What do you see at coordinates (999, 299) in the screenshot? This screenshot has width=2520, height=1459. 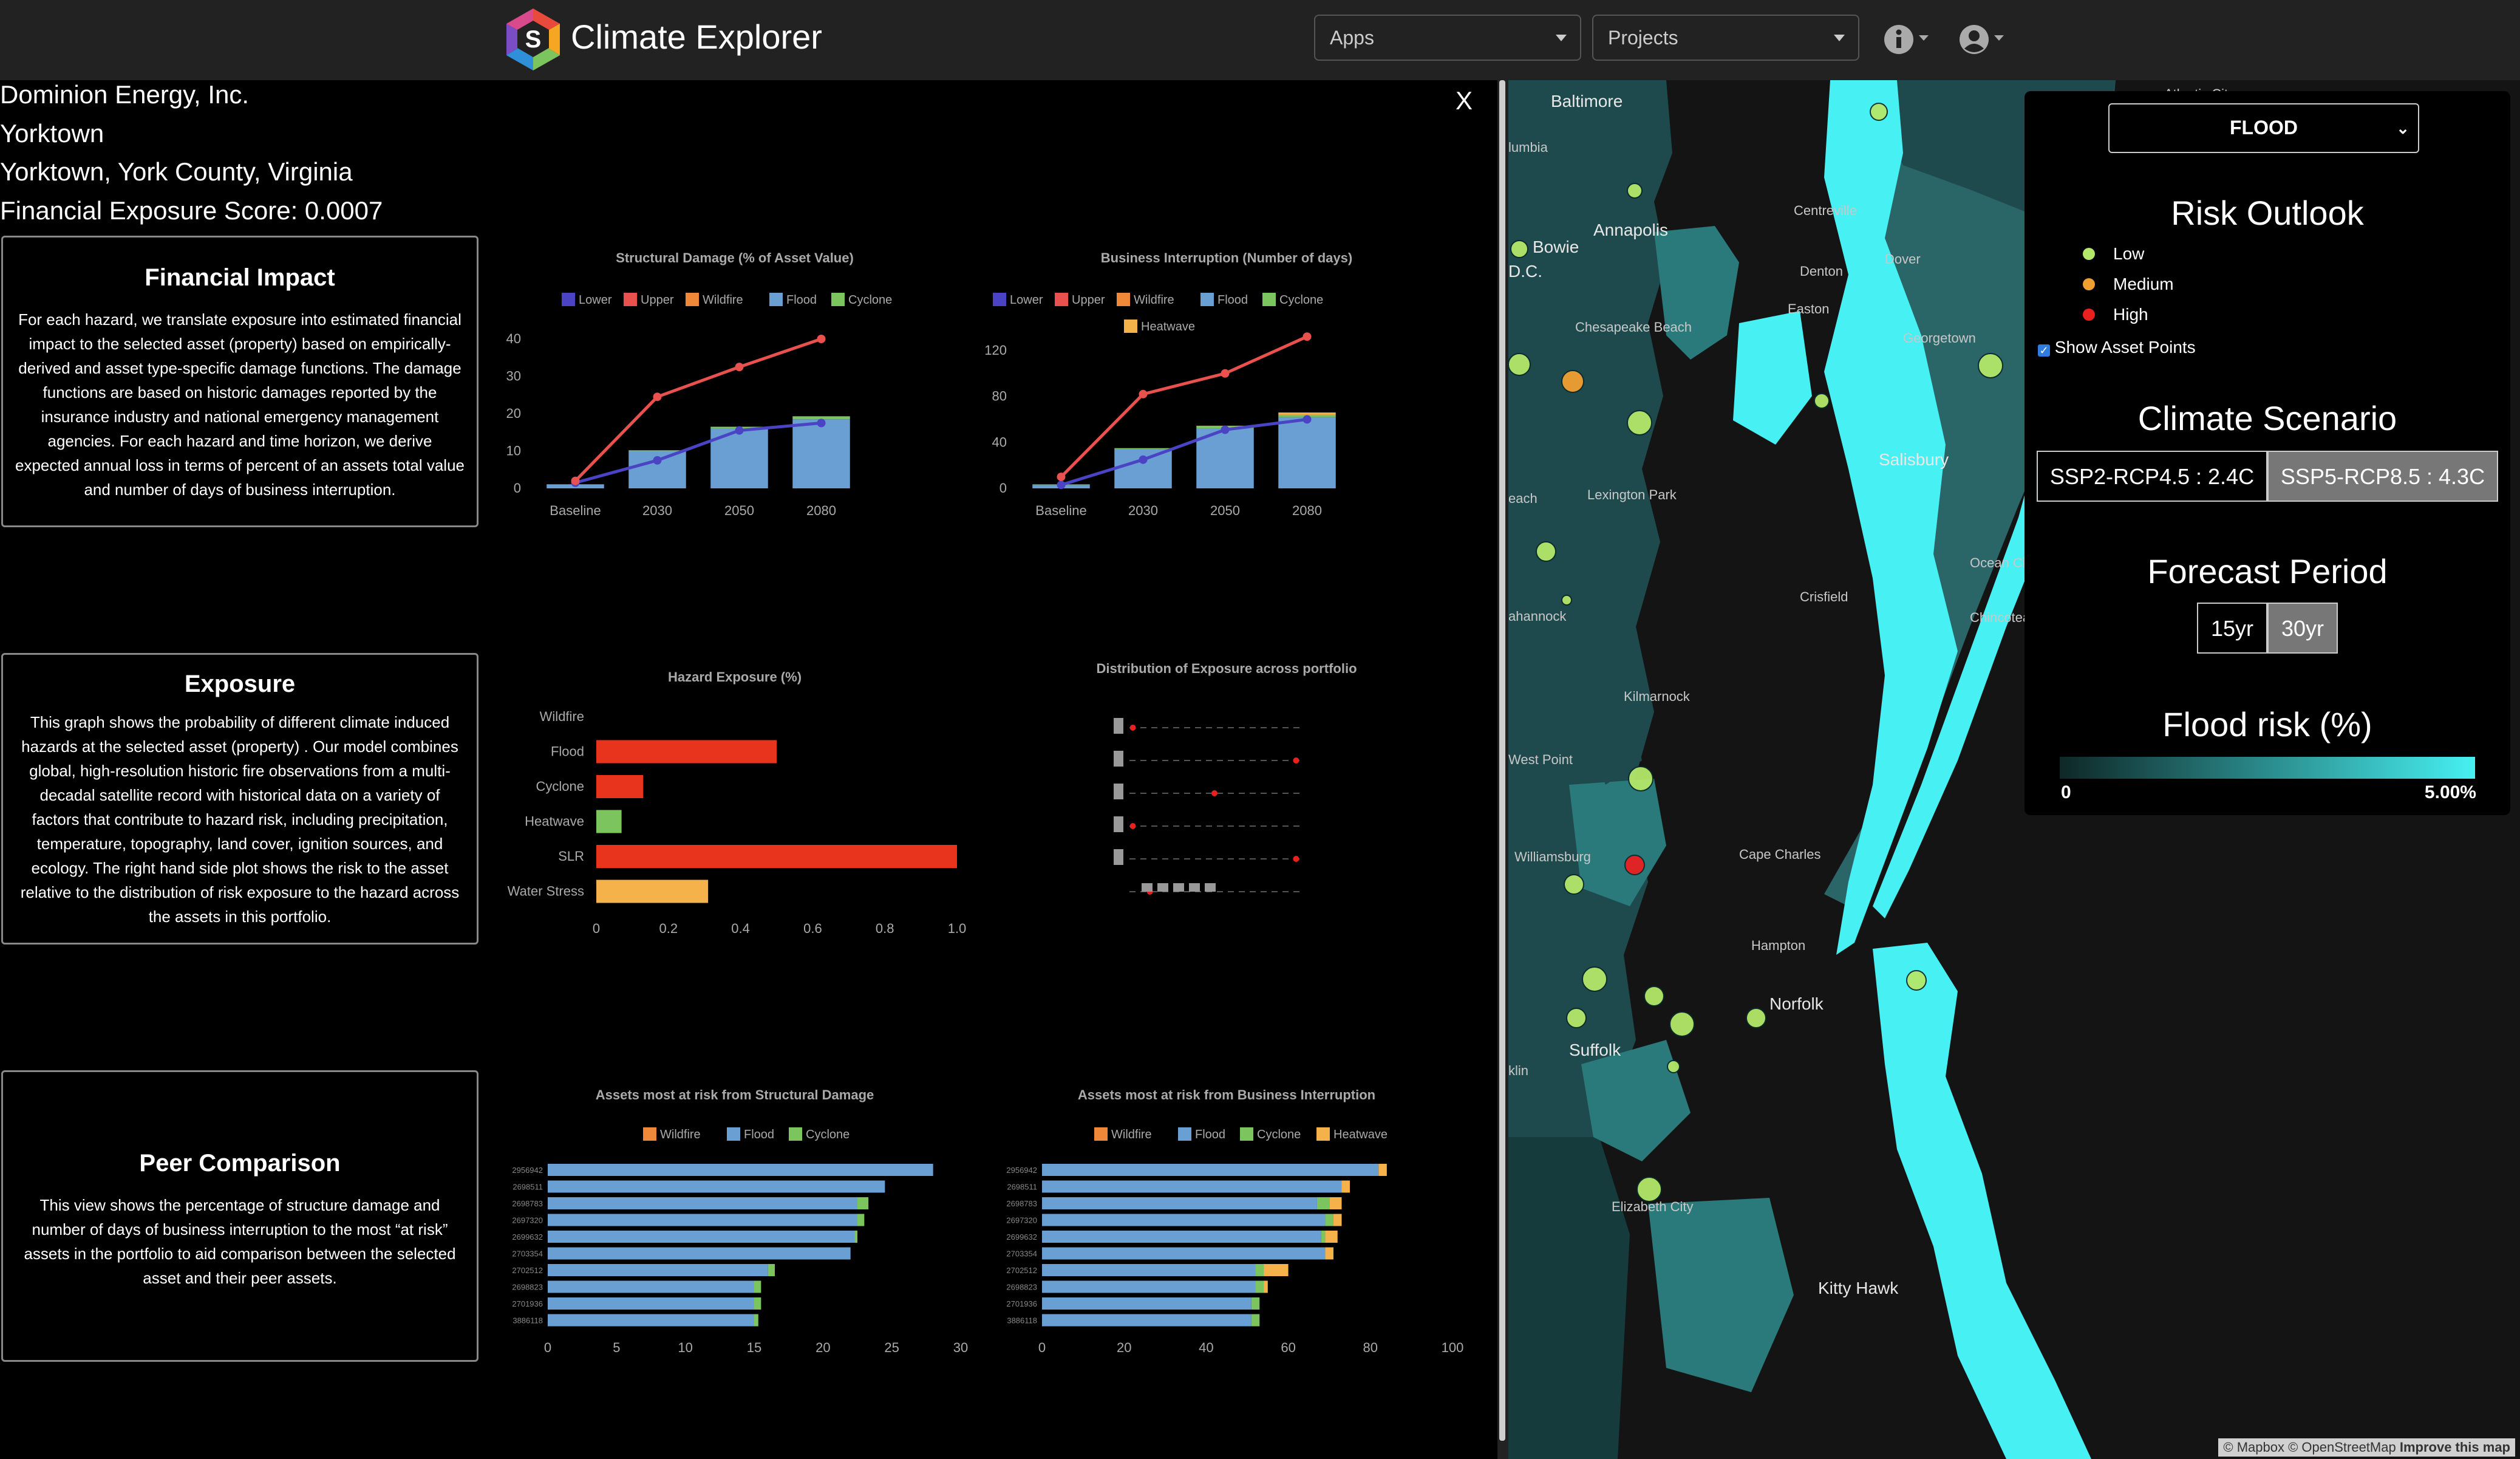 I see `legend-swatch-lower` at bounding box center [999, 299].